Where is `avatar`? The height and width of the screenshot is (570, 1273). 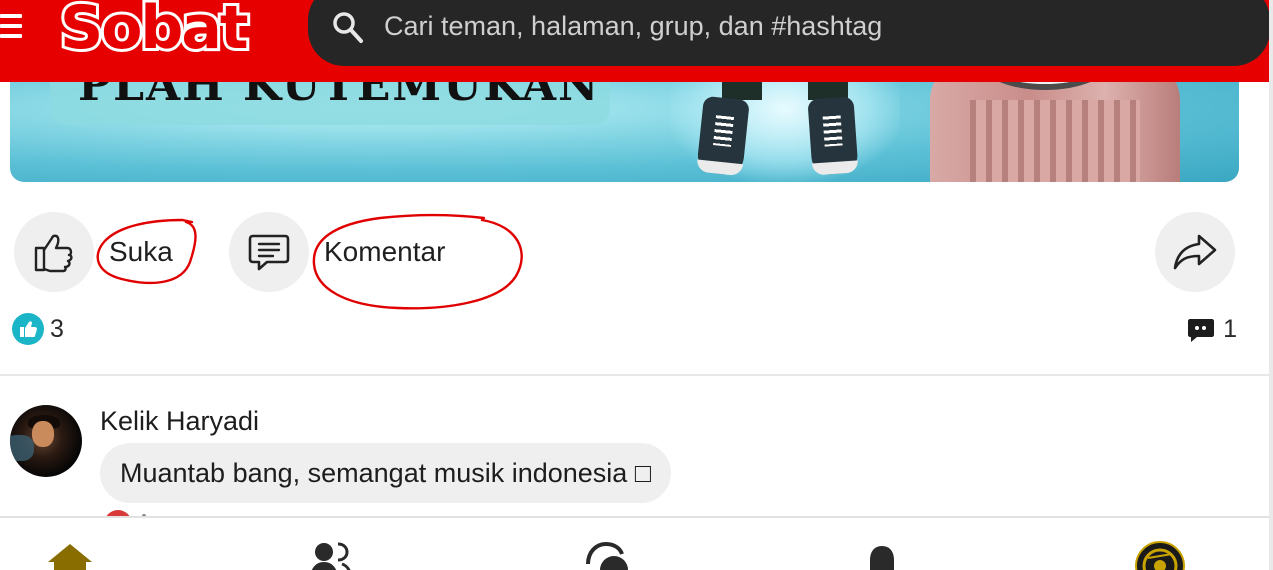 avatar is located at coordinates (46, 441).